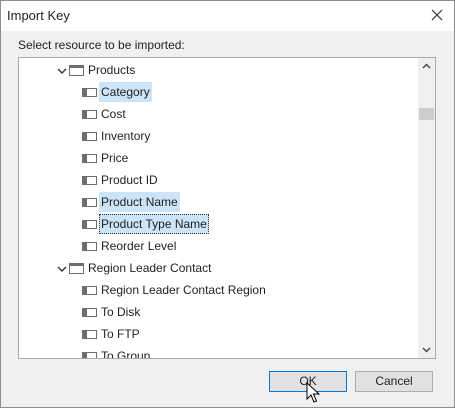  What do you see at coordinates (101, 45) in the screenshot?
I see `select-resource-prompt: Select resource to be imported:` at bounding box center [101, 45].